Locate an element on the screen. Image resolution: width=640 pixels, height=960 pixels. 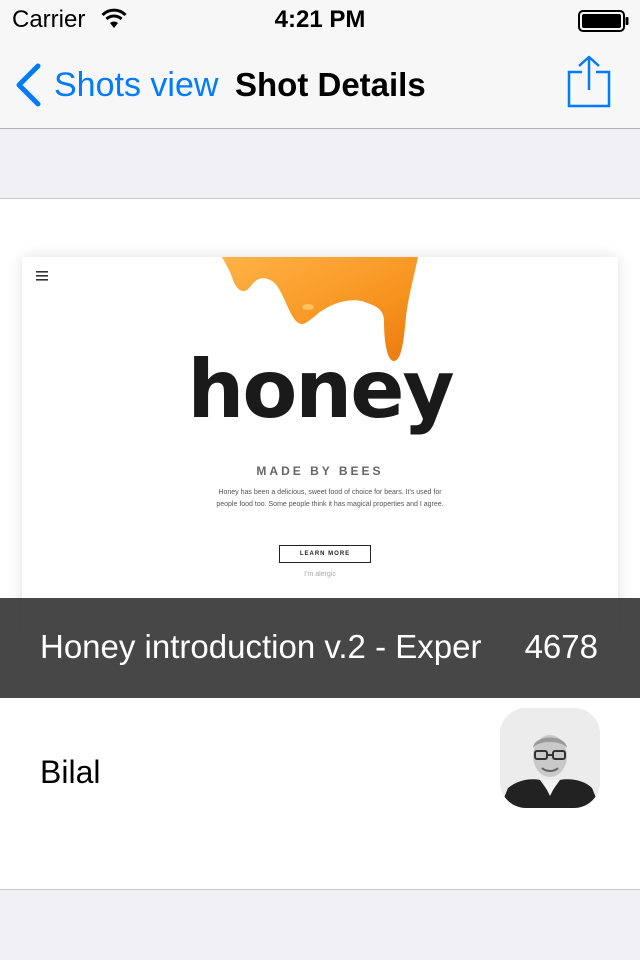
avatar-portrait is located at coordinates (550, 758).